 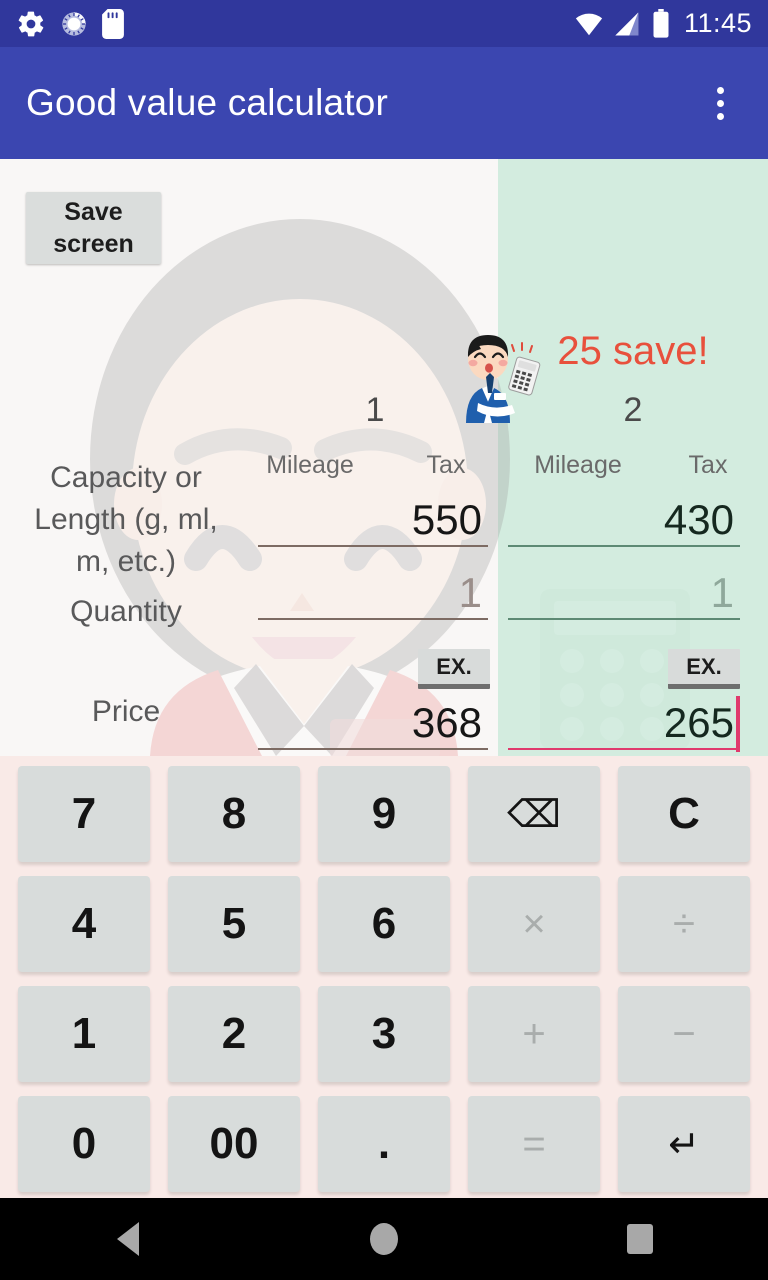 I want to click on key-multiply: ×, so click(x=534, y=924).